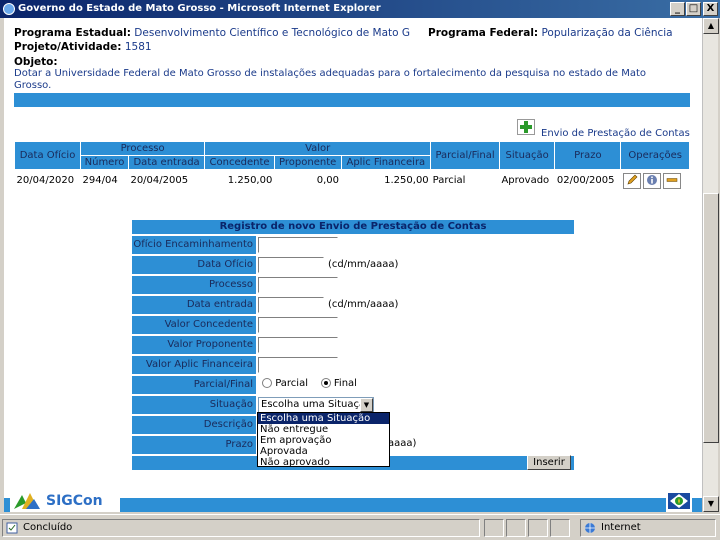 This screenshot has height=540, width=720. I want to click on pencil-icon, so click(632, 179).